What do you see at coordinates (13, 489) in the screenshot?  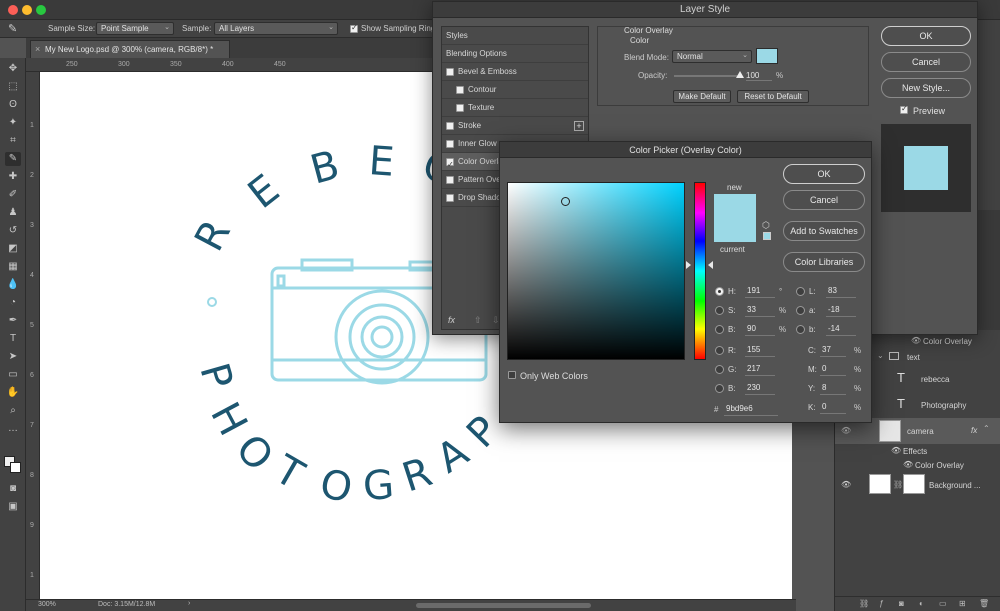 I see `quick-mask-icon: ◙` at bounding box center [13, 489].